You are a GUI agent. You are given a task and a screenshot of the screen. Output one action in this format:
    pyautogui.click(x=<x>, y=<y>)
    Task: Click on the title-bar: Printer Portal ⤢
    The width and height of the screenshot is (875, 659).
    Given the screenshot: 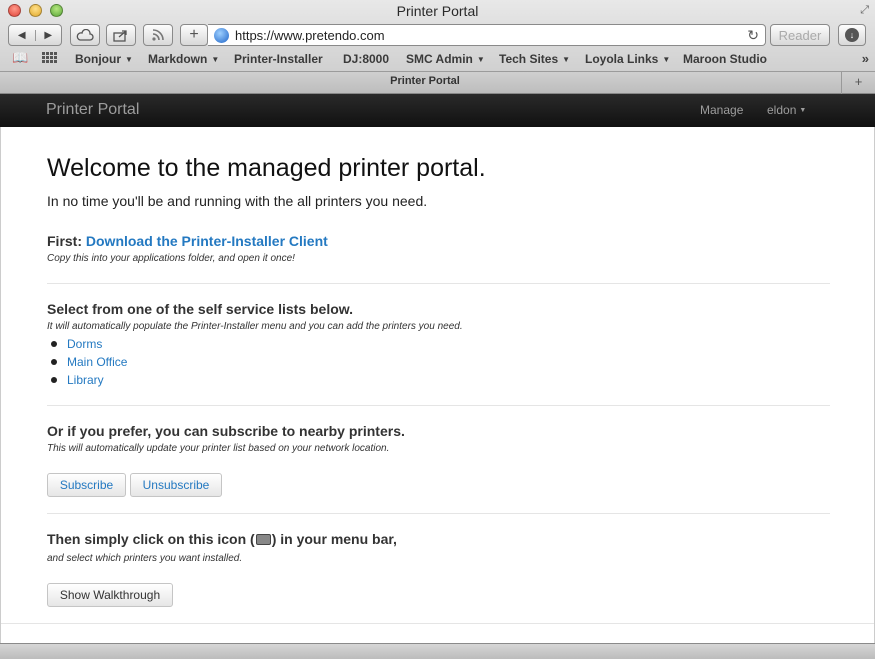 What is the action you would take?
    pyautogui.click(x=437, y=12)
    